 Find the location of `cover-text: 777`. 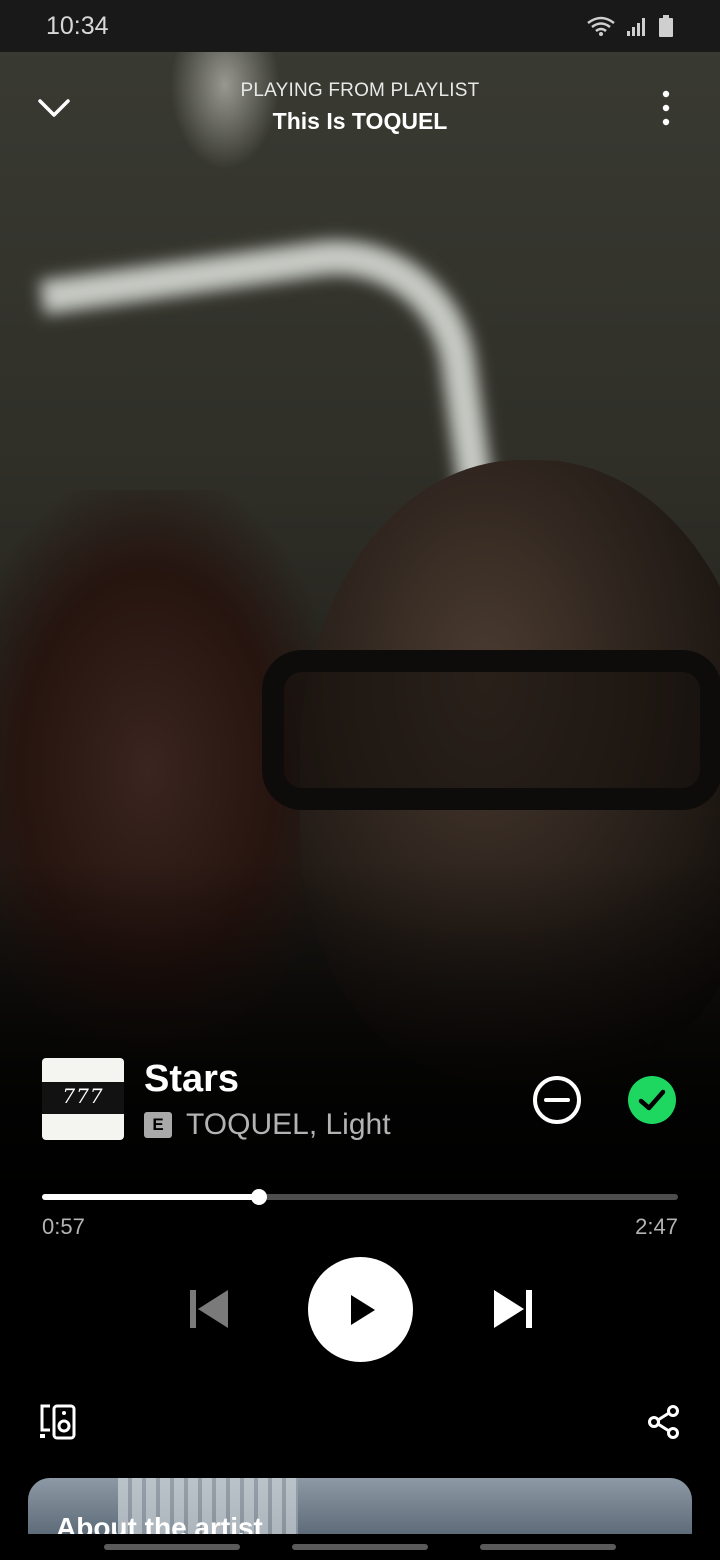

cover-text: 777 is located at coordinates (83, 1096).